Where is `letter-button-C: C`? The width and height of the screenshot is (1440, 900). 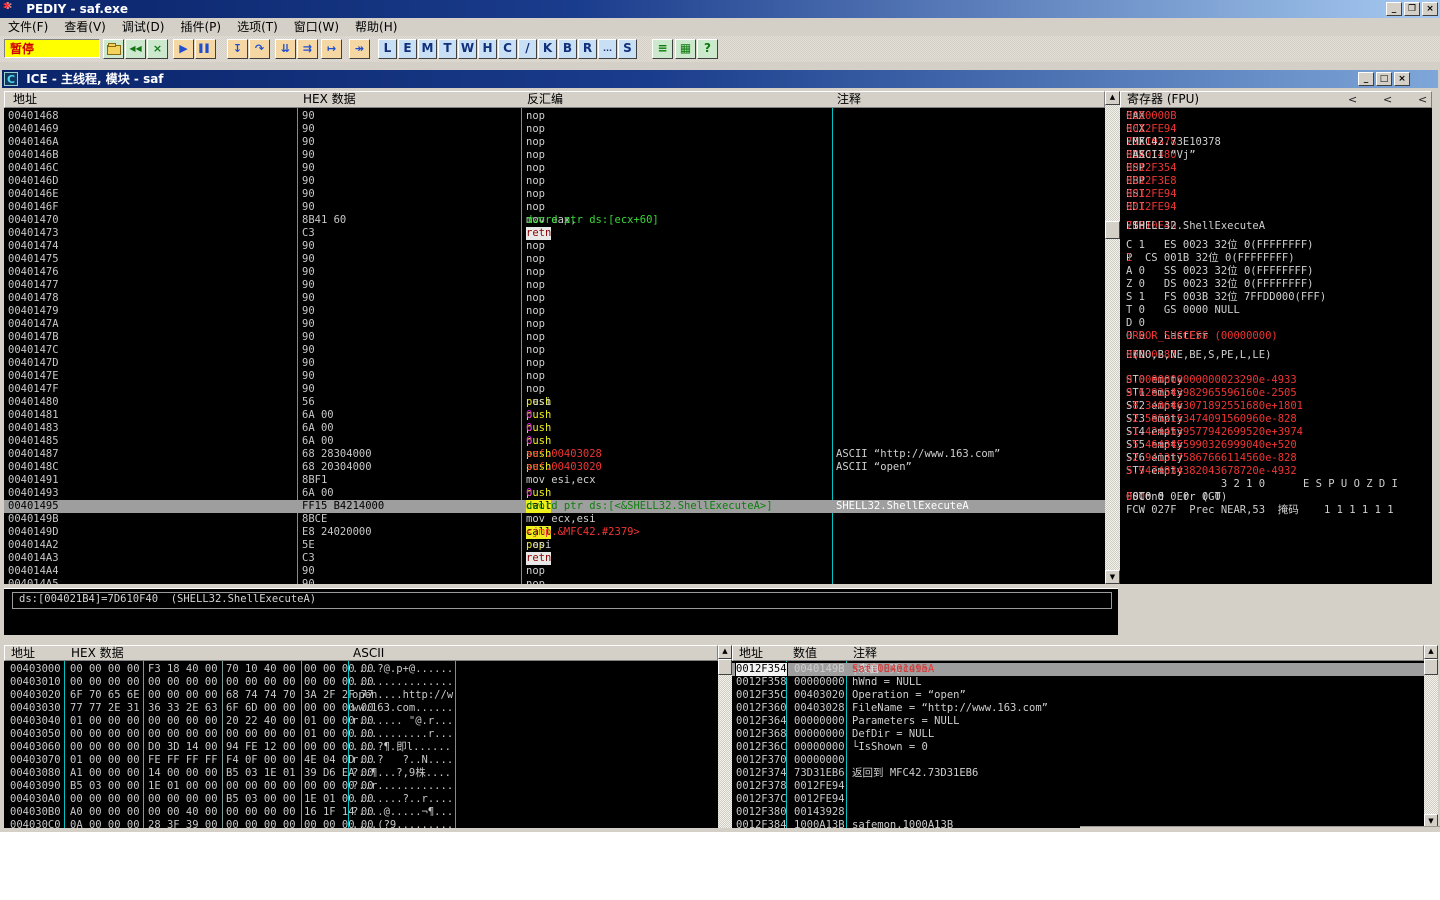
letter-button-C: C is located at coordinates (507, 49).